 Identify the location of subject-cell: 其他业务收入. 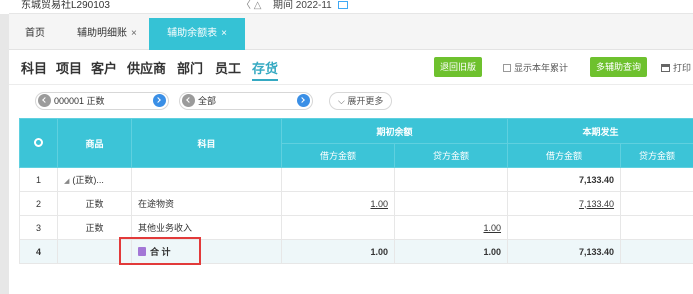
(206, 227).